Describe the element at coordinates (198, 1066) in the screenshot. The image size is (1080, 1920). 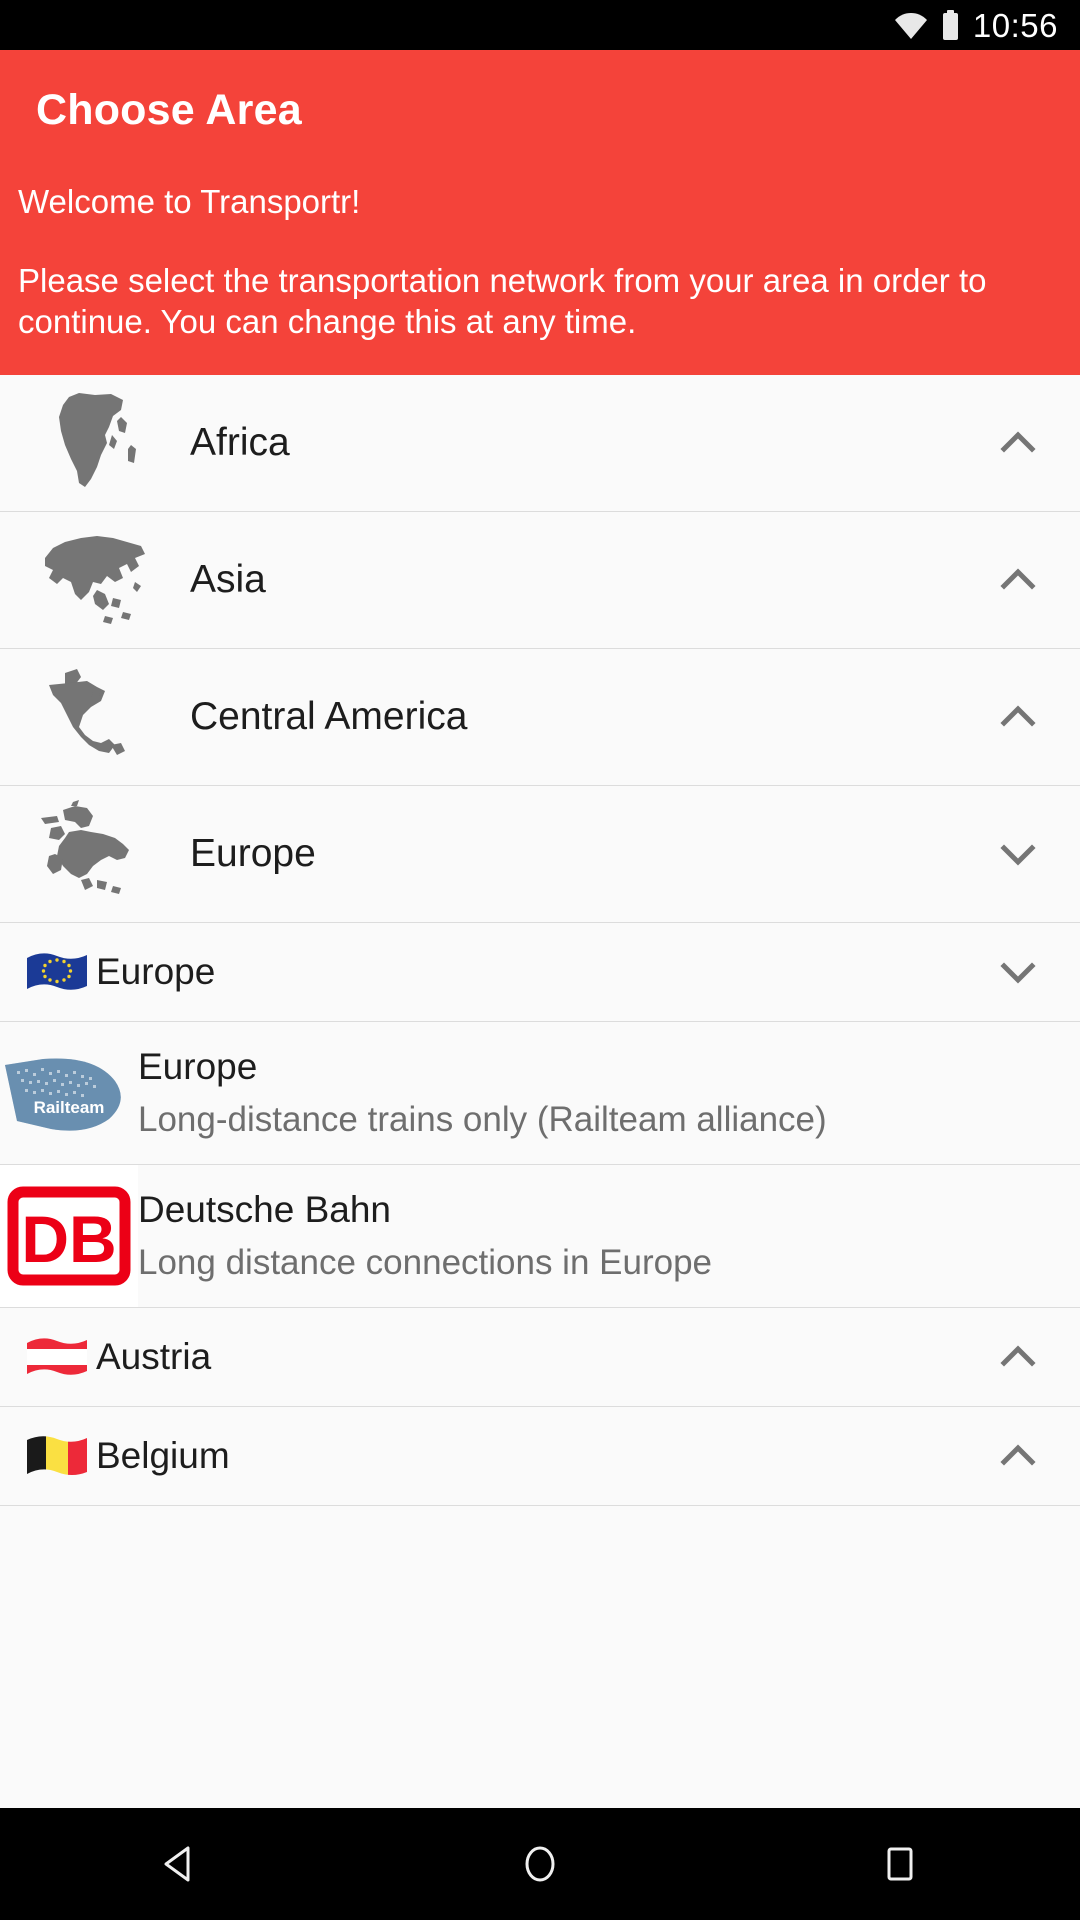
I see `provider-name: Europe` at that location.